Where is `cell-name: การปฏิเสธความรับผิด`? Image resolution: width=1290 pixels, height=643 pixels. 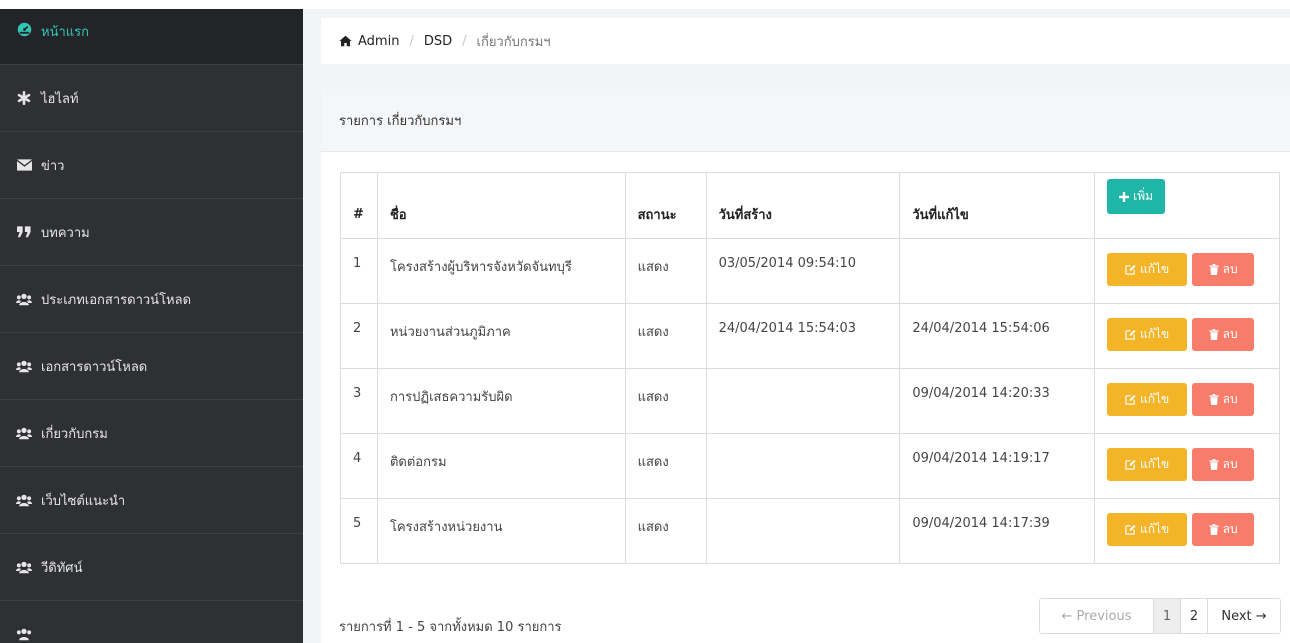 cell-name: การปฏิเสธความรับผิด is located at coordinates (501, 401).